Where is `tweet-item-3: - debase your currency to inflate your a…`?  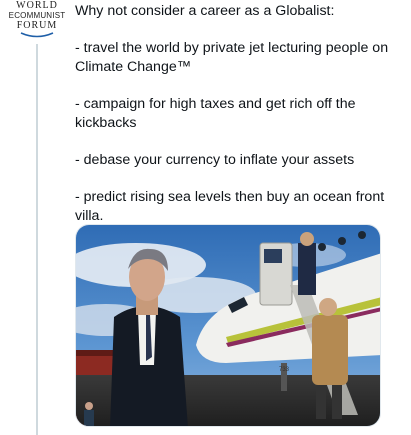 tweet-item-3: - debase your currency to inflate your a… is located at coordinates (215, 160).